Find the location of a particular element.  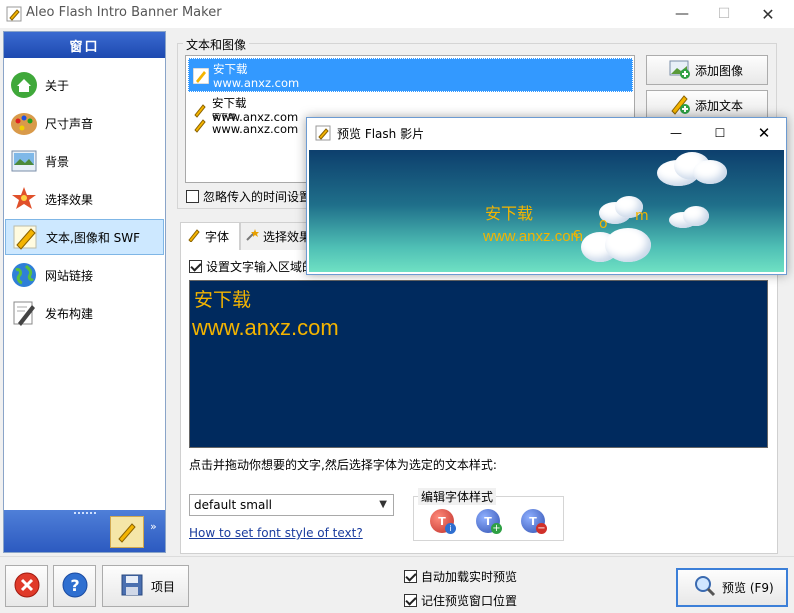

preview-label: 预览 (F9) is located at coordinates (748, 588).